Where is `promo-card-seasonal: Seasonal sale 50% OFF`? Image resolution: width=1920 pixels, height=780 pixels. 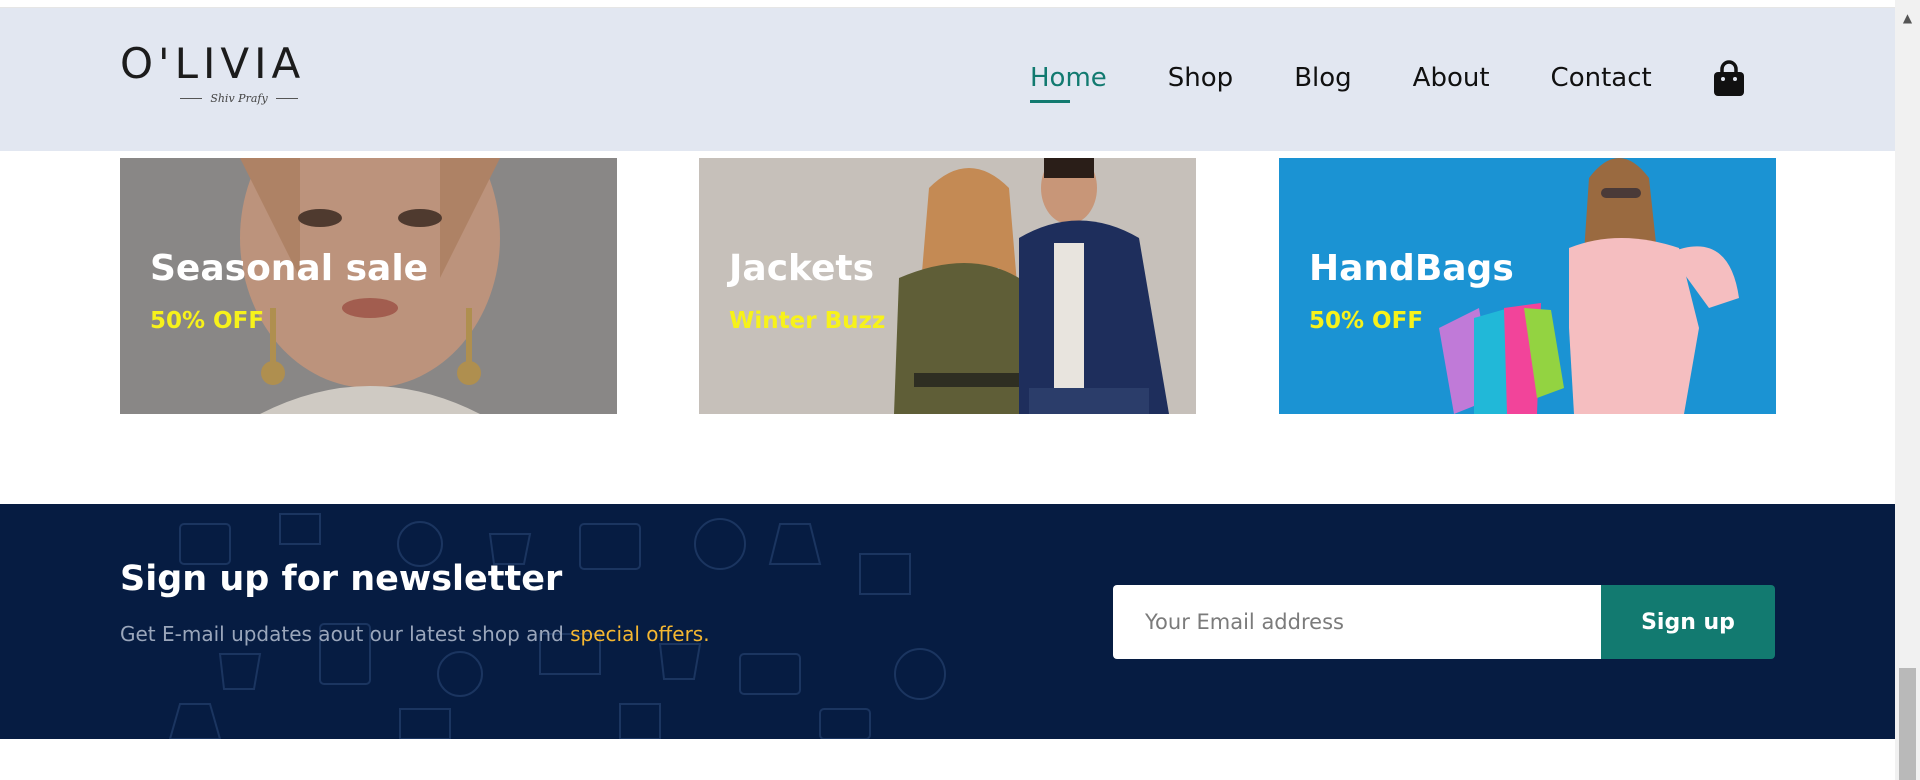 promo-card-seasonal: Seasonal sale 50% OFF is located at coordinates (368, 286).